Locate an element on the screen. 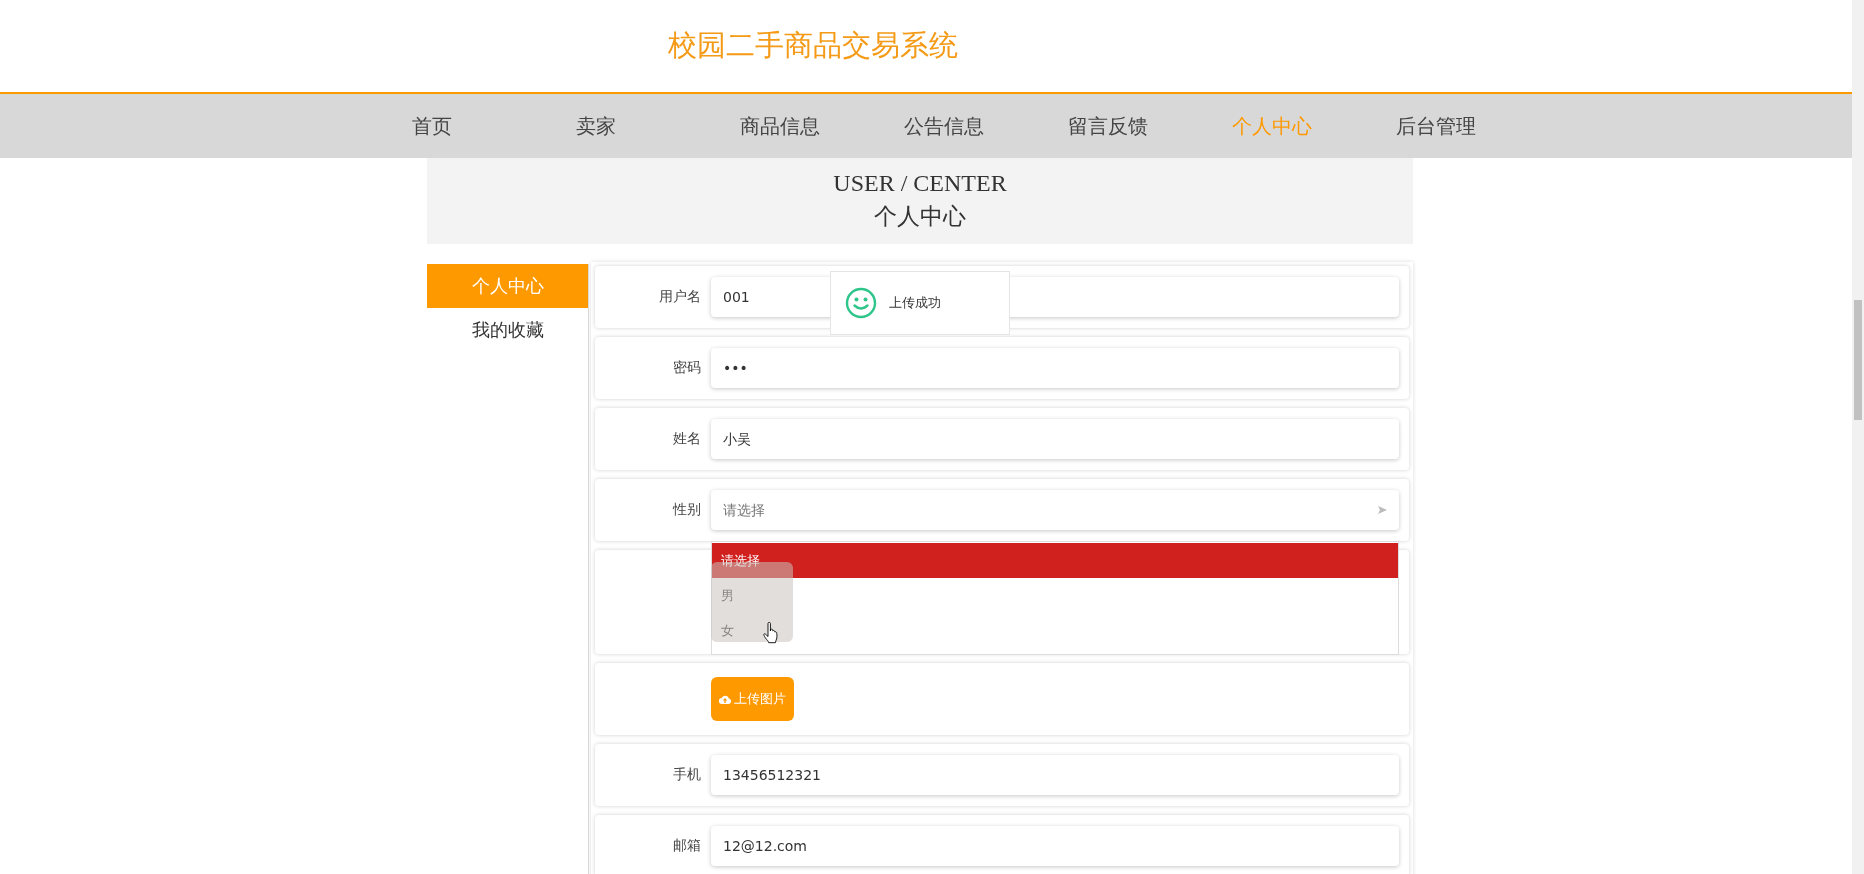 The width and height of the screenshot is (1864, 874). site-title: 校园二手商品交易系统 is located at coordinates (813, 45).